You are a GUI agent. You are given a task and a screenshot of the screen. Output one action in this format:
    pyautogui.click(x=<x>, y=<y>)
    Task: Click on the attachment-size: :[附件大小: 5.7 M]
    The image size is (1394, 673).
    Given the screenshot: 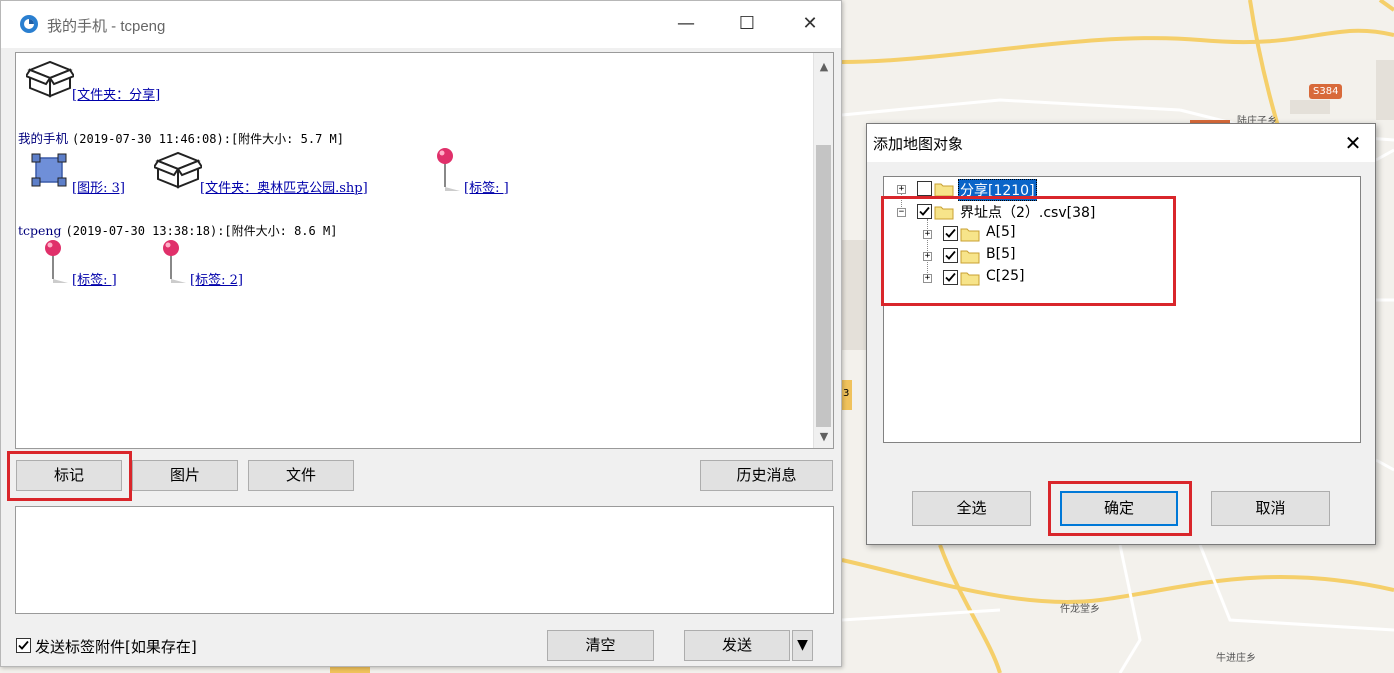 What is the action you would take?
    pyautogui.click(x=283, y=139)
    